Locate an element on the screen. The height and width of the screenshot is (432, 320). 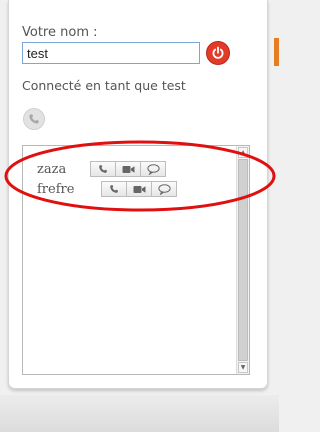
list-item: zaza is located at coordinates (112, 170).